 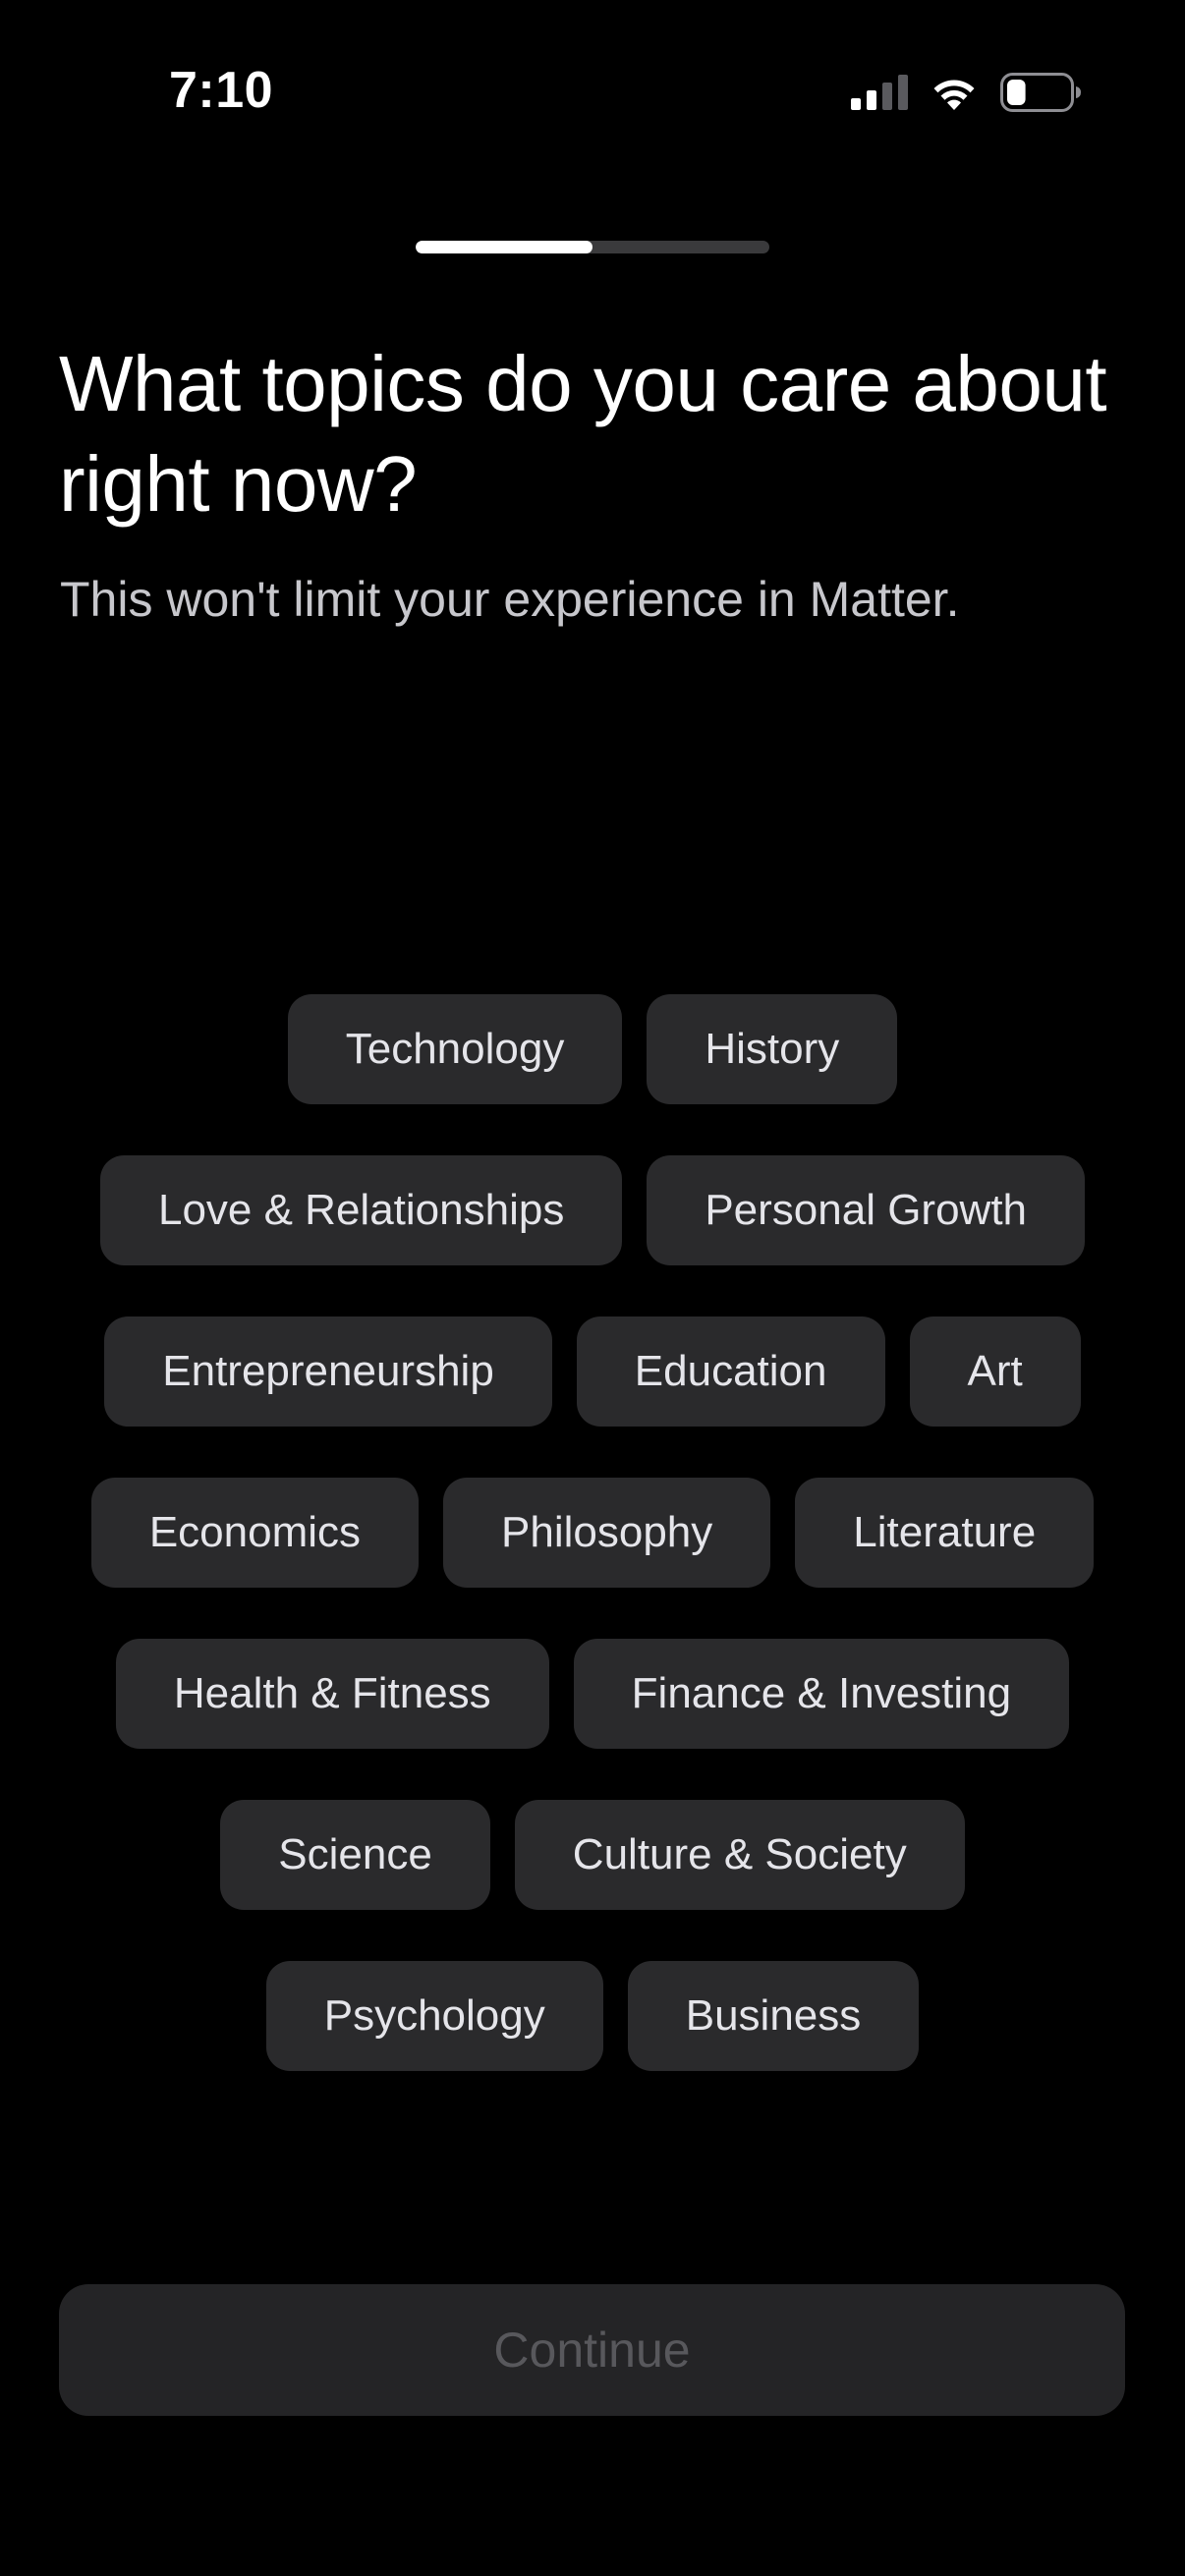 I want to click on topic-chip: Education, so click(x=730, y=1371).